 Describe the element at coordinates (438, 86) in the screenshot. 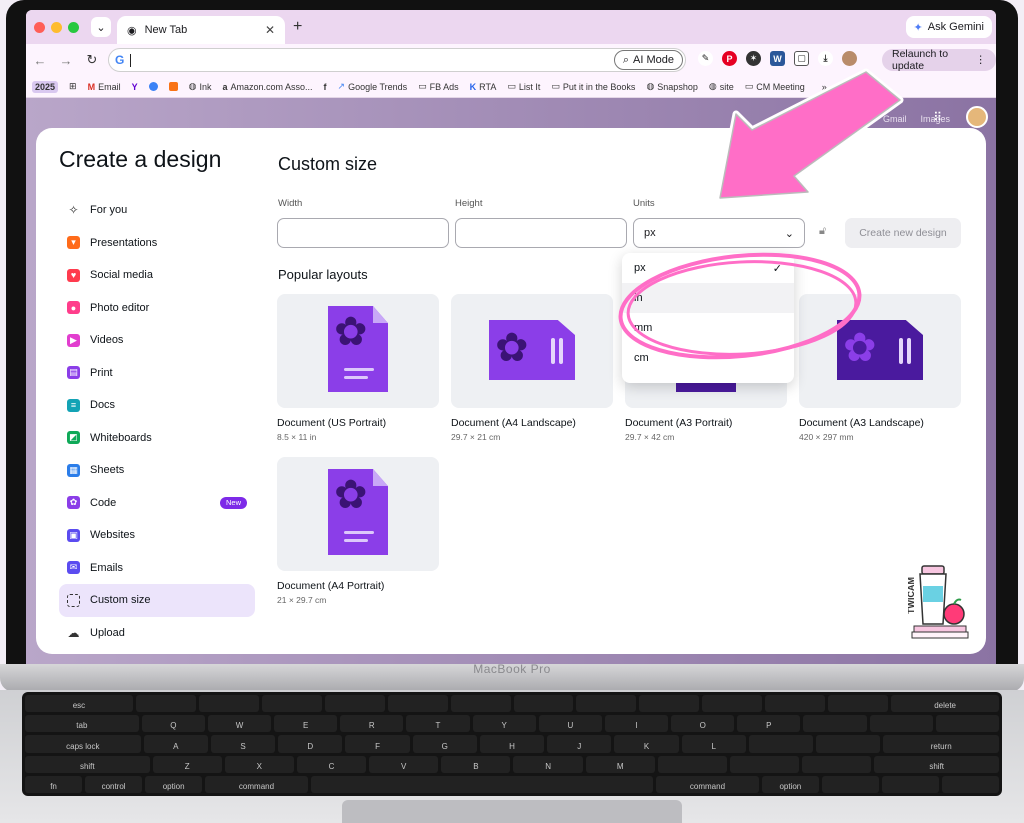

I see `bookmark-item: ▭ FB Ads` at that location.